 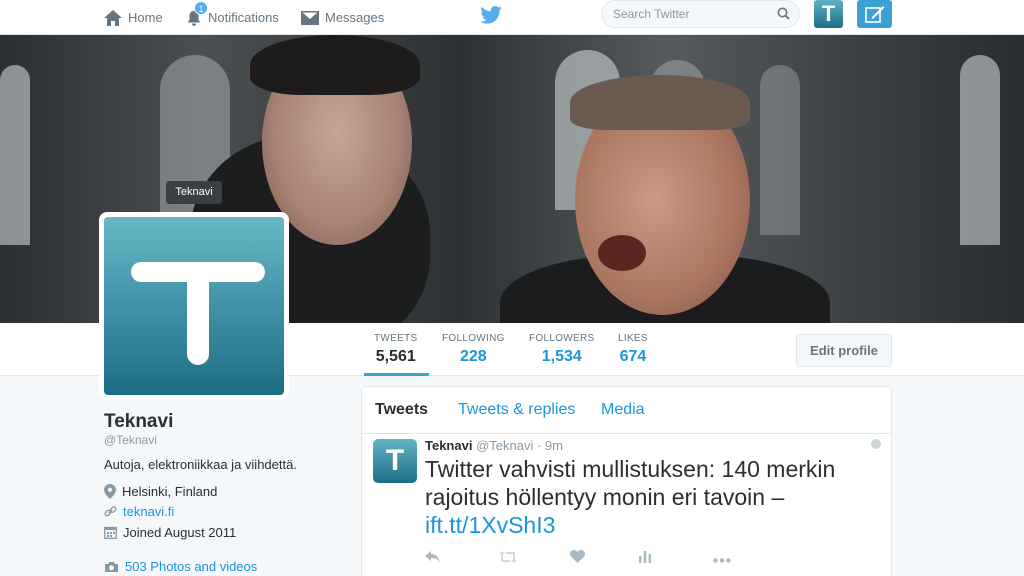 What do you see at coordinates (191, 566) in the screenshot?
I see `profile-photos-link: 503 Photos and videos` at bounding box center [191, 566].